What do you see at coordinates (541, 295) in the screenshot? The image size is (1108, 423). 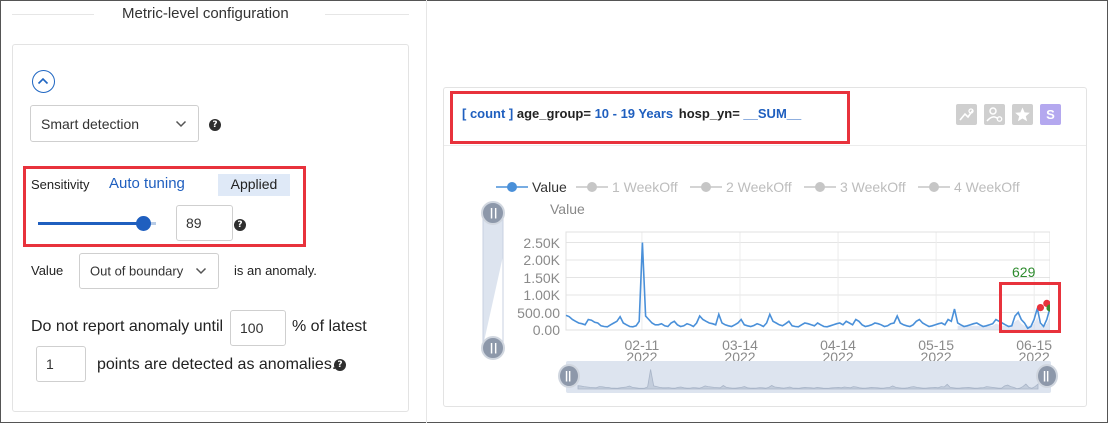 I see `y-tick-label: 1.00K` at bounding box center [541, 295].